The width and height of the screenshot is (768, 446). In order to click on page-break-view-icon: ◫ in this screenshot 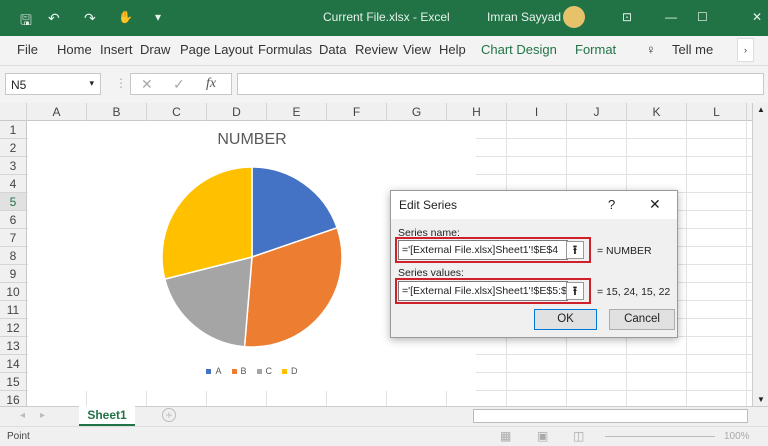, I will do `click(578, 436)`.